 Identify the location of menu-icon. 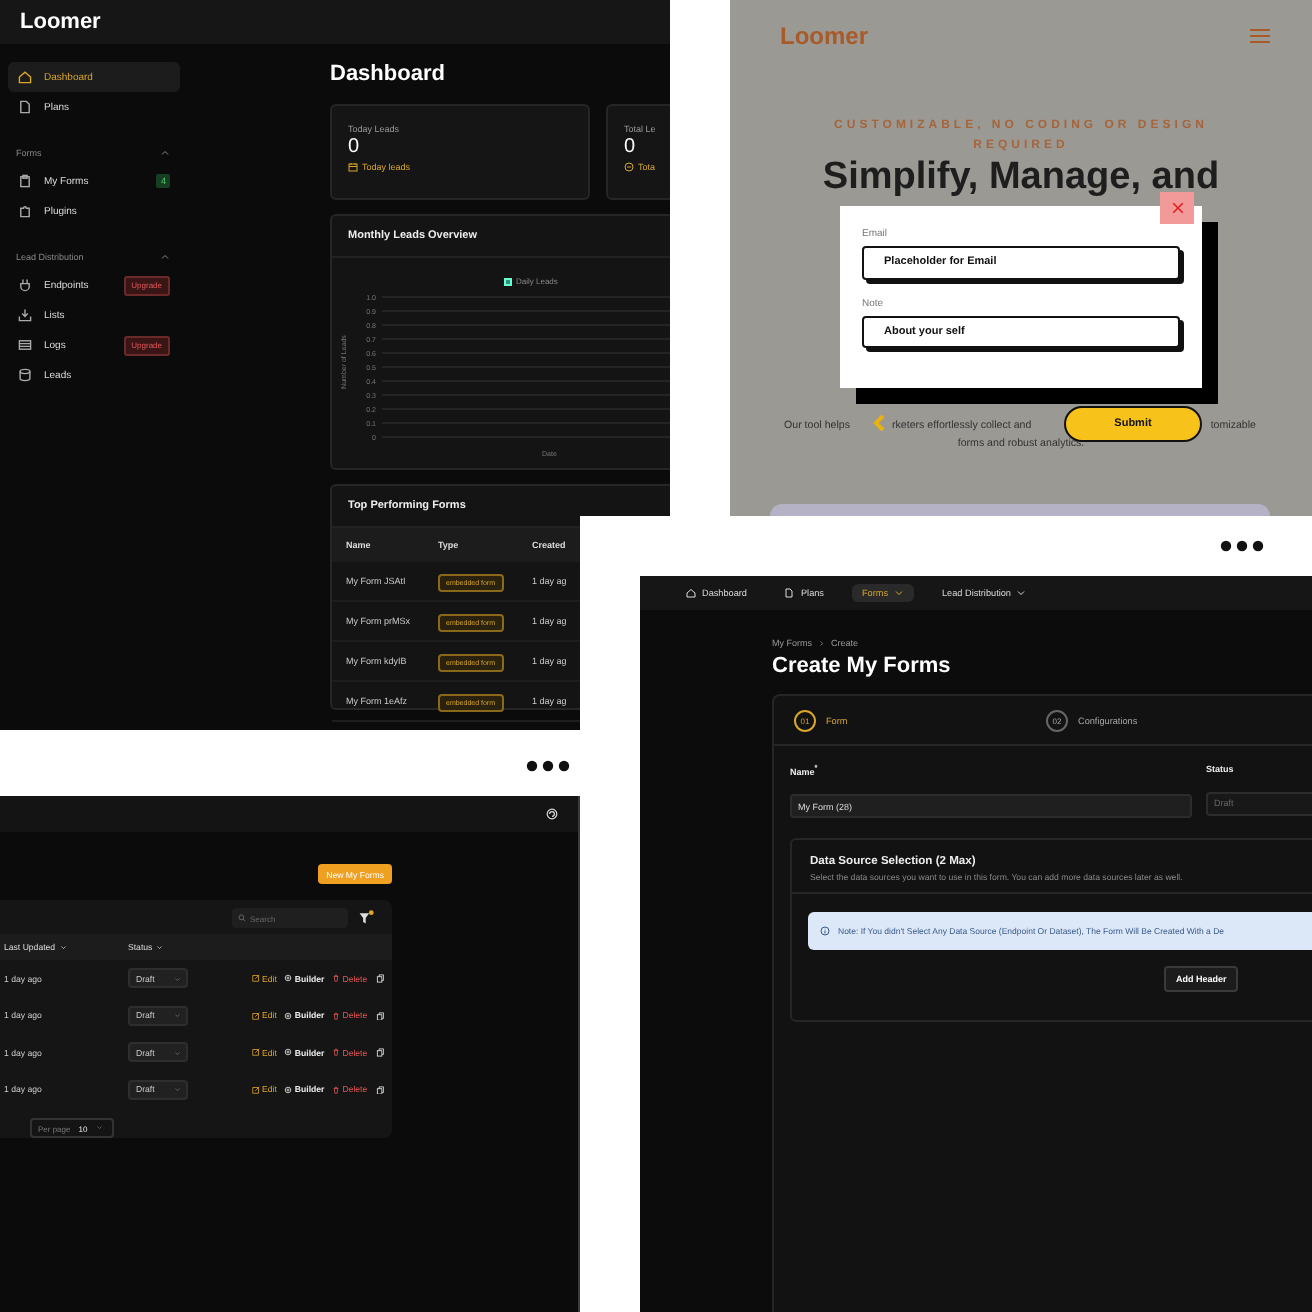
(1260, 36).